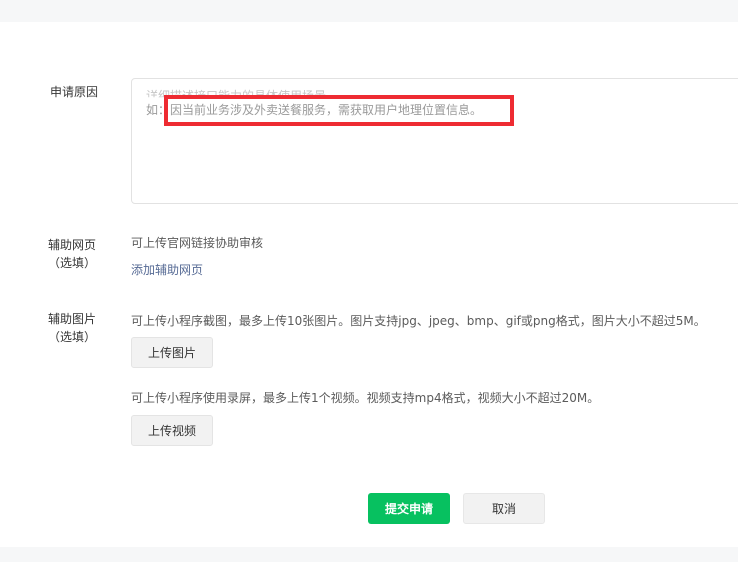 Image resolution: width=738 pixels, height=562 pixels. Describe the element at coordinates (197, 243) in the screenshot. I see `support-site-hint: 可上传官网链接协助审核` at that location.